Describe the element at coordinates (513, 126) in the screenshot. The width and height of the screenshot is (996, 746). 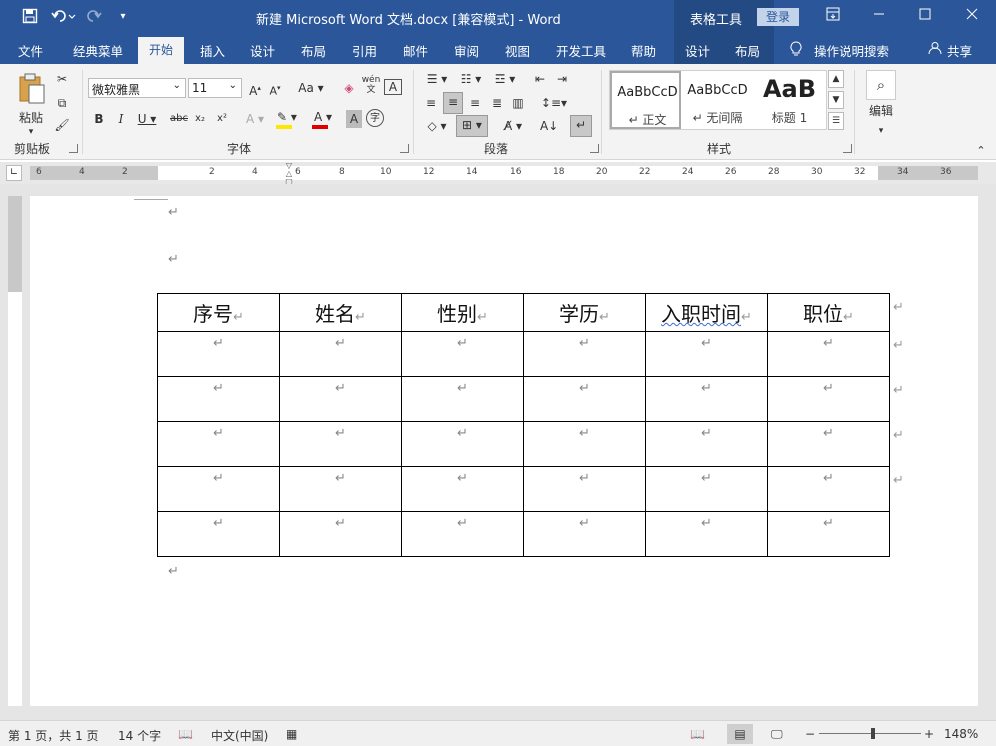
I see `asian-layout-icon: A̸ ▾` at that location.